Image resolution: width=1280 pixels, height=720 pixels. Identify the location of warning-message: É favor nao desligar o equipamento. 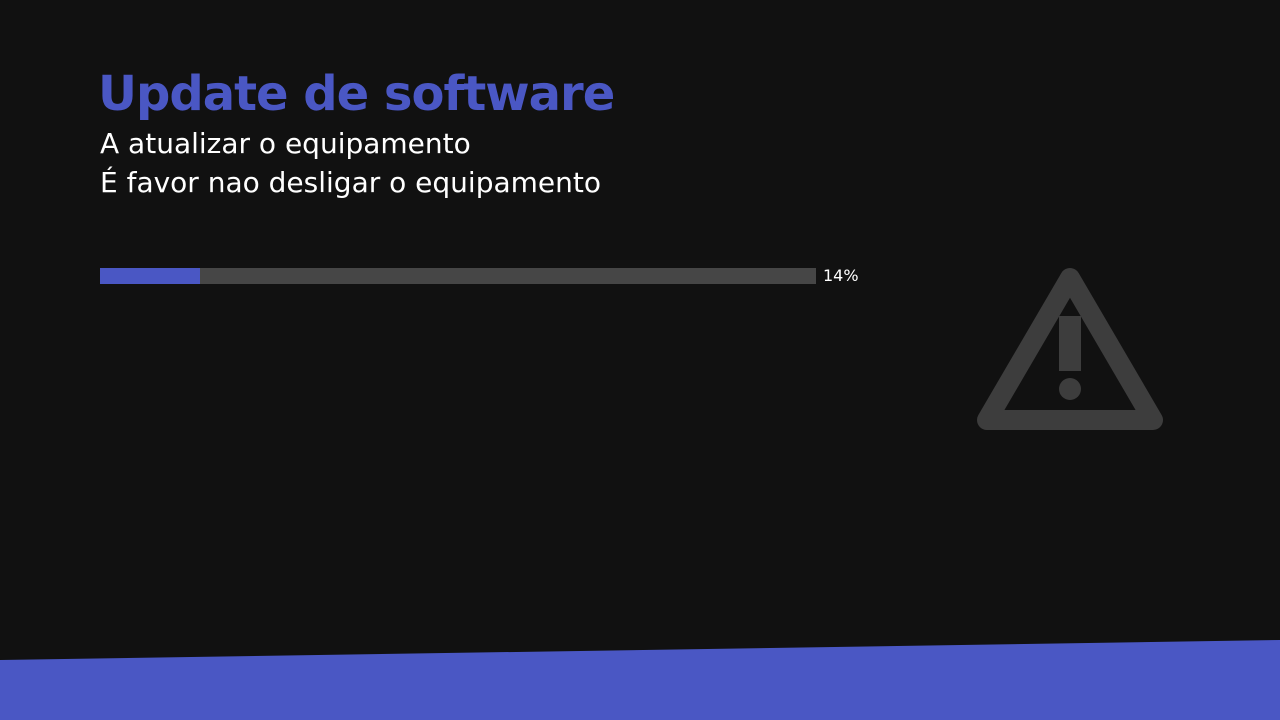
(350, 182).